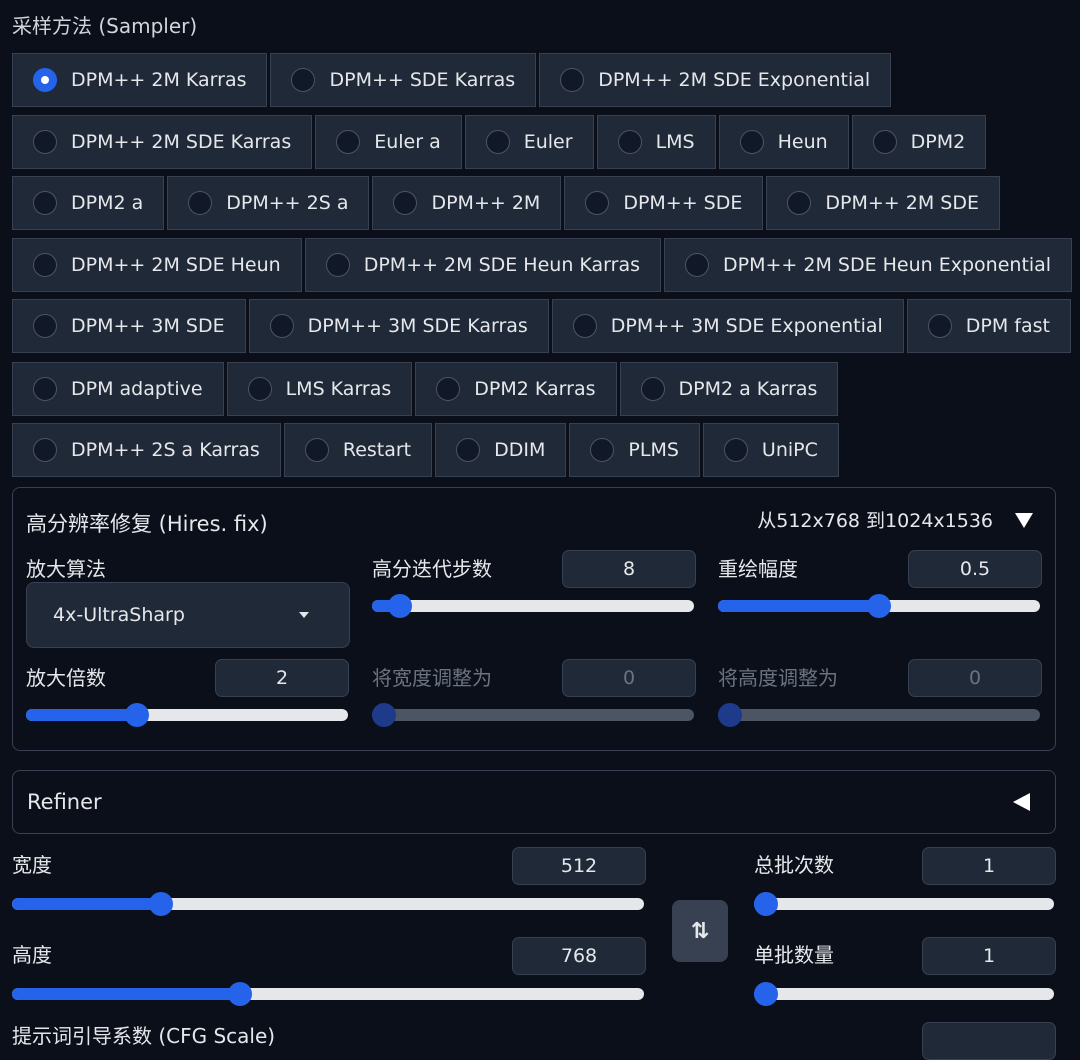  Describe the element at coordinates (729, 389) in the screenshot. I see `sampler-option: DPM2 a Karras` at that location.